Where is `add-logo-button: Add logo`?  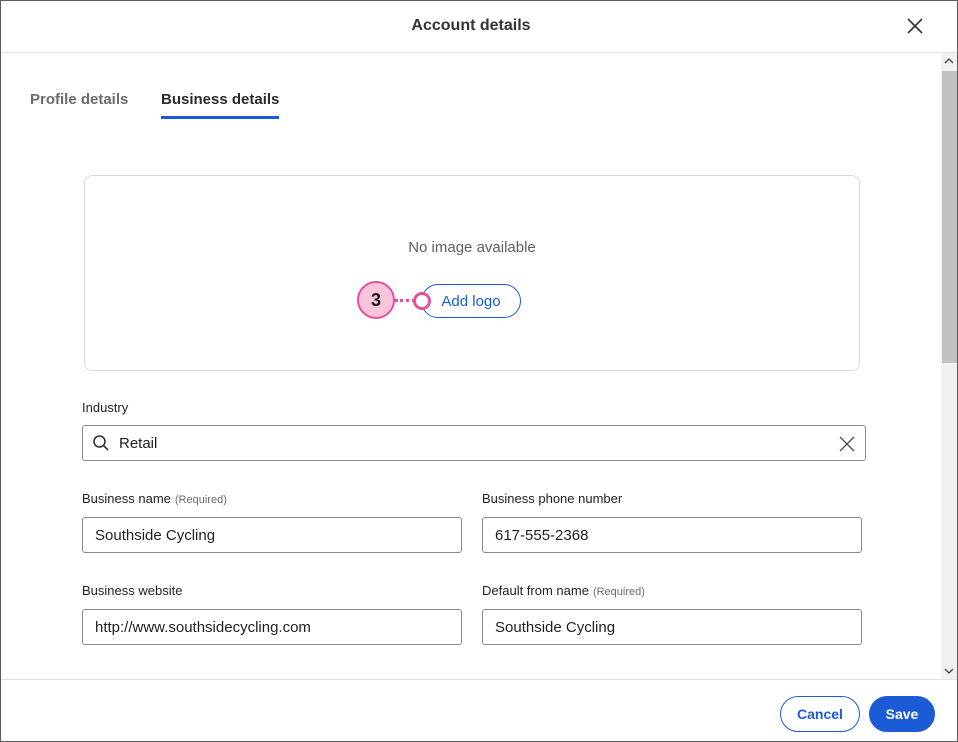
add-logo-button: Add logo is located at coordinates (471, 301).